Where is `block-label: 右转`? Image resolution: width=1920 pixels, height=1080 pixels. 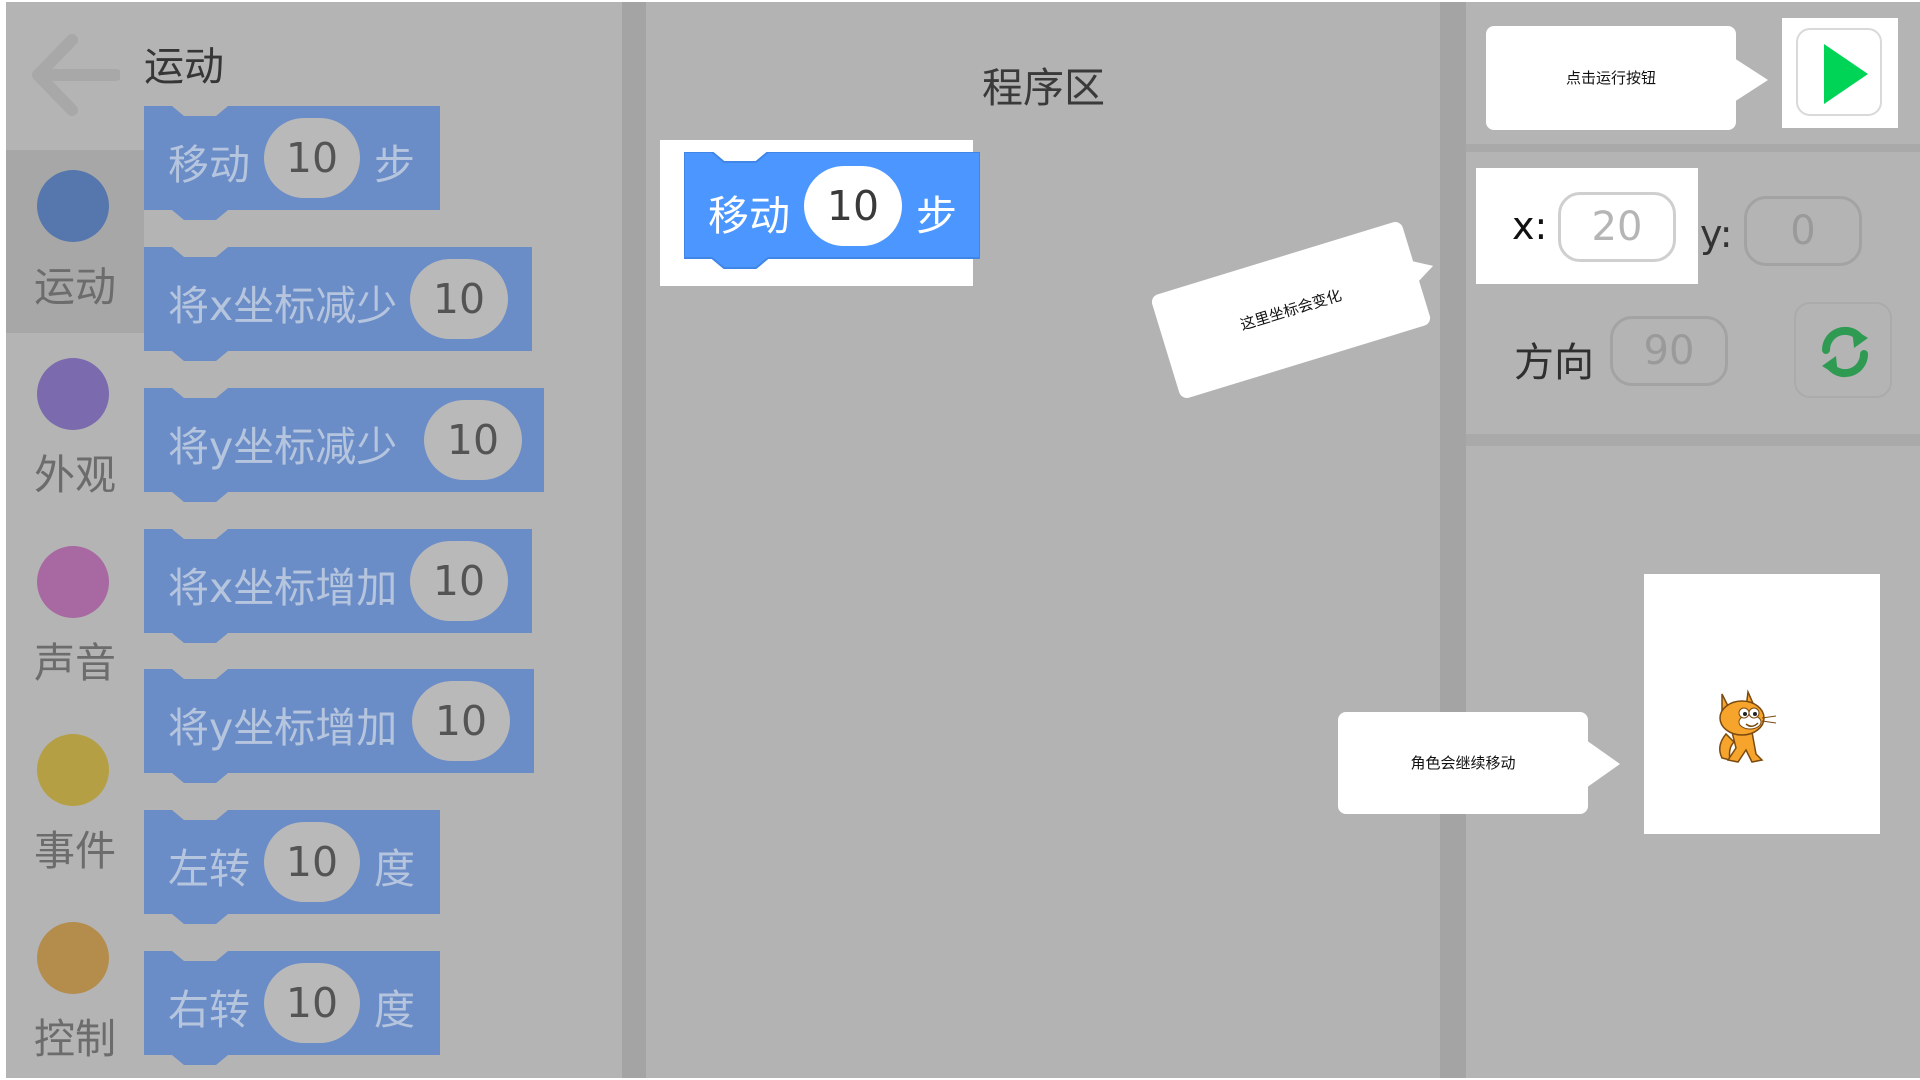 block-label: 右转 is located at coordinates (209, 1010).